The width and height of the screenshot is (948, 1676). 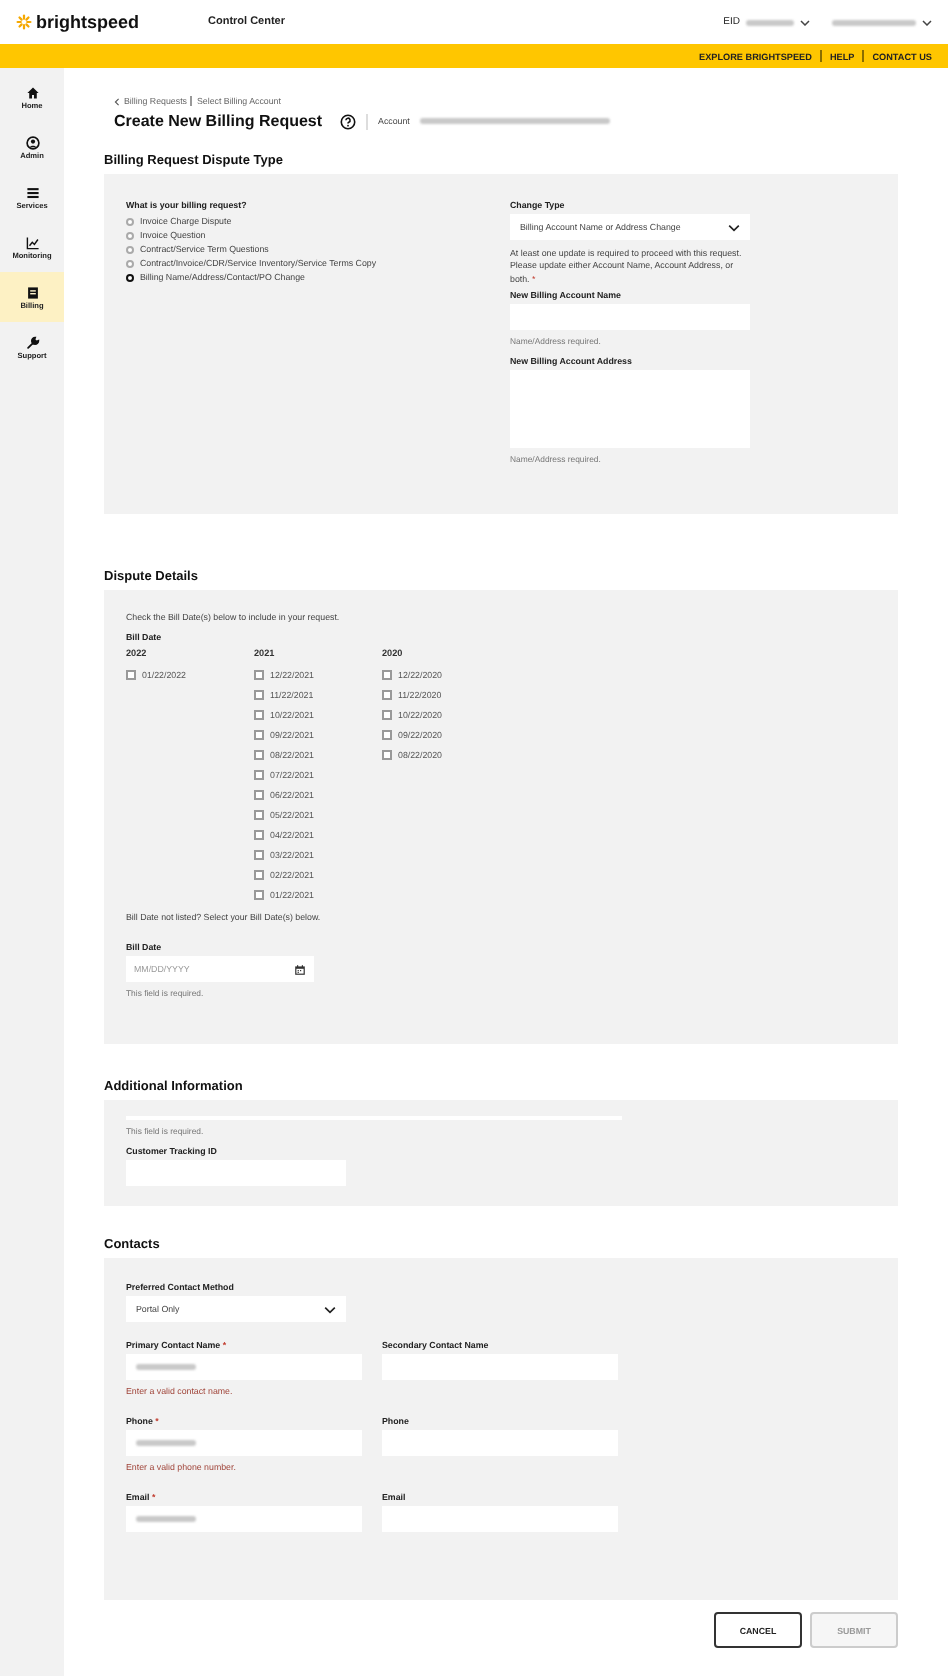 I want to click on wrench-icon, so click(x=32, y=342).